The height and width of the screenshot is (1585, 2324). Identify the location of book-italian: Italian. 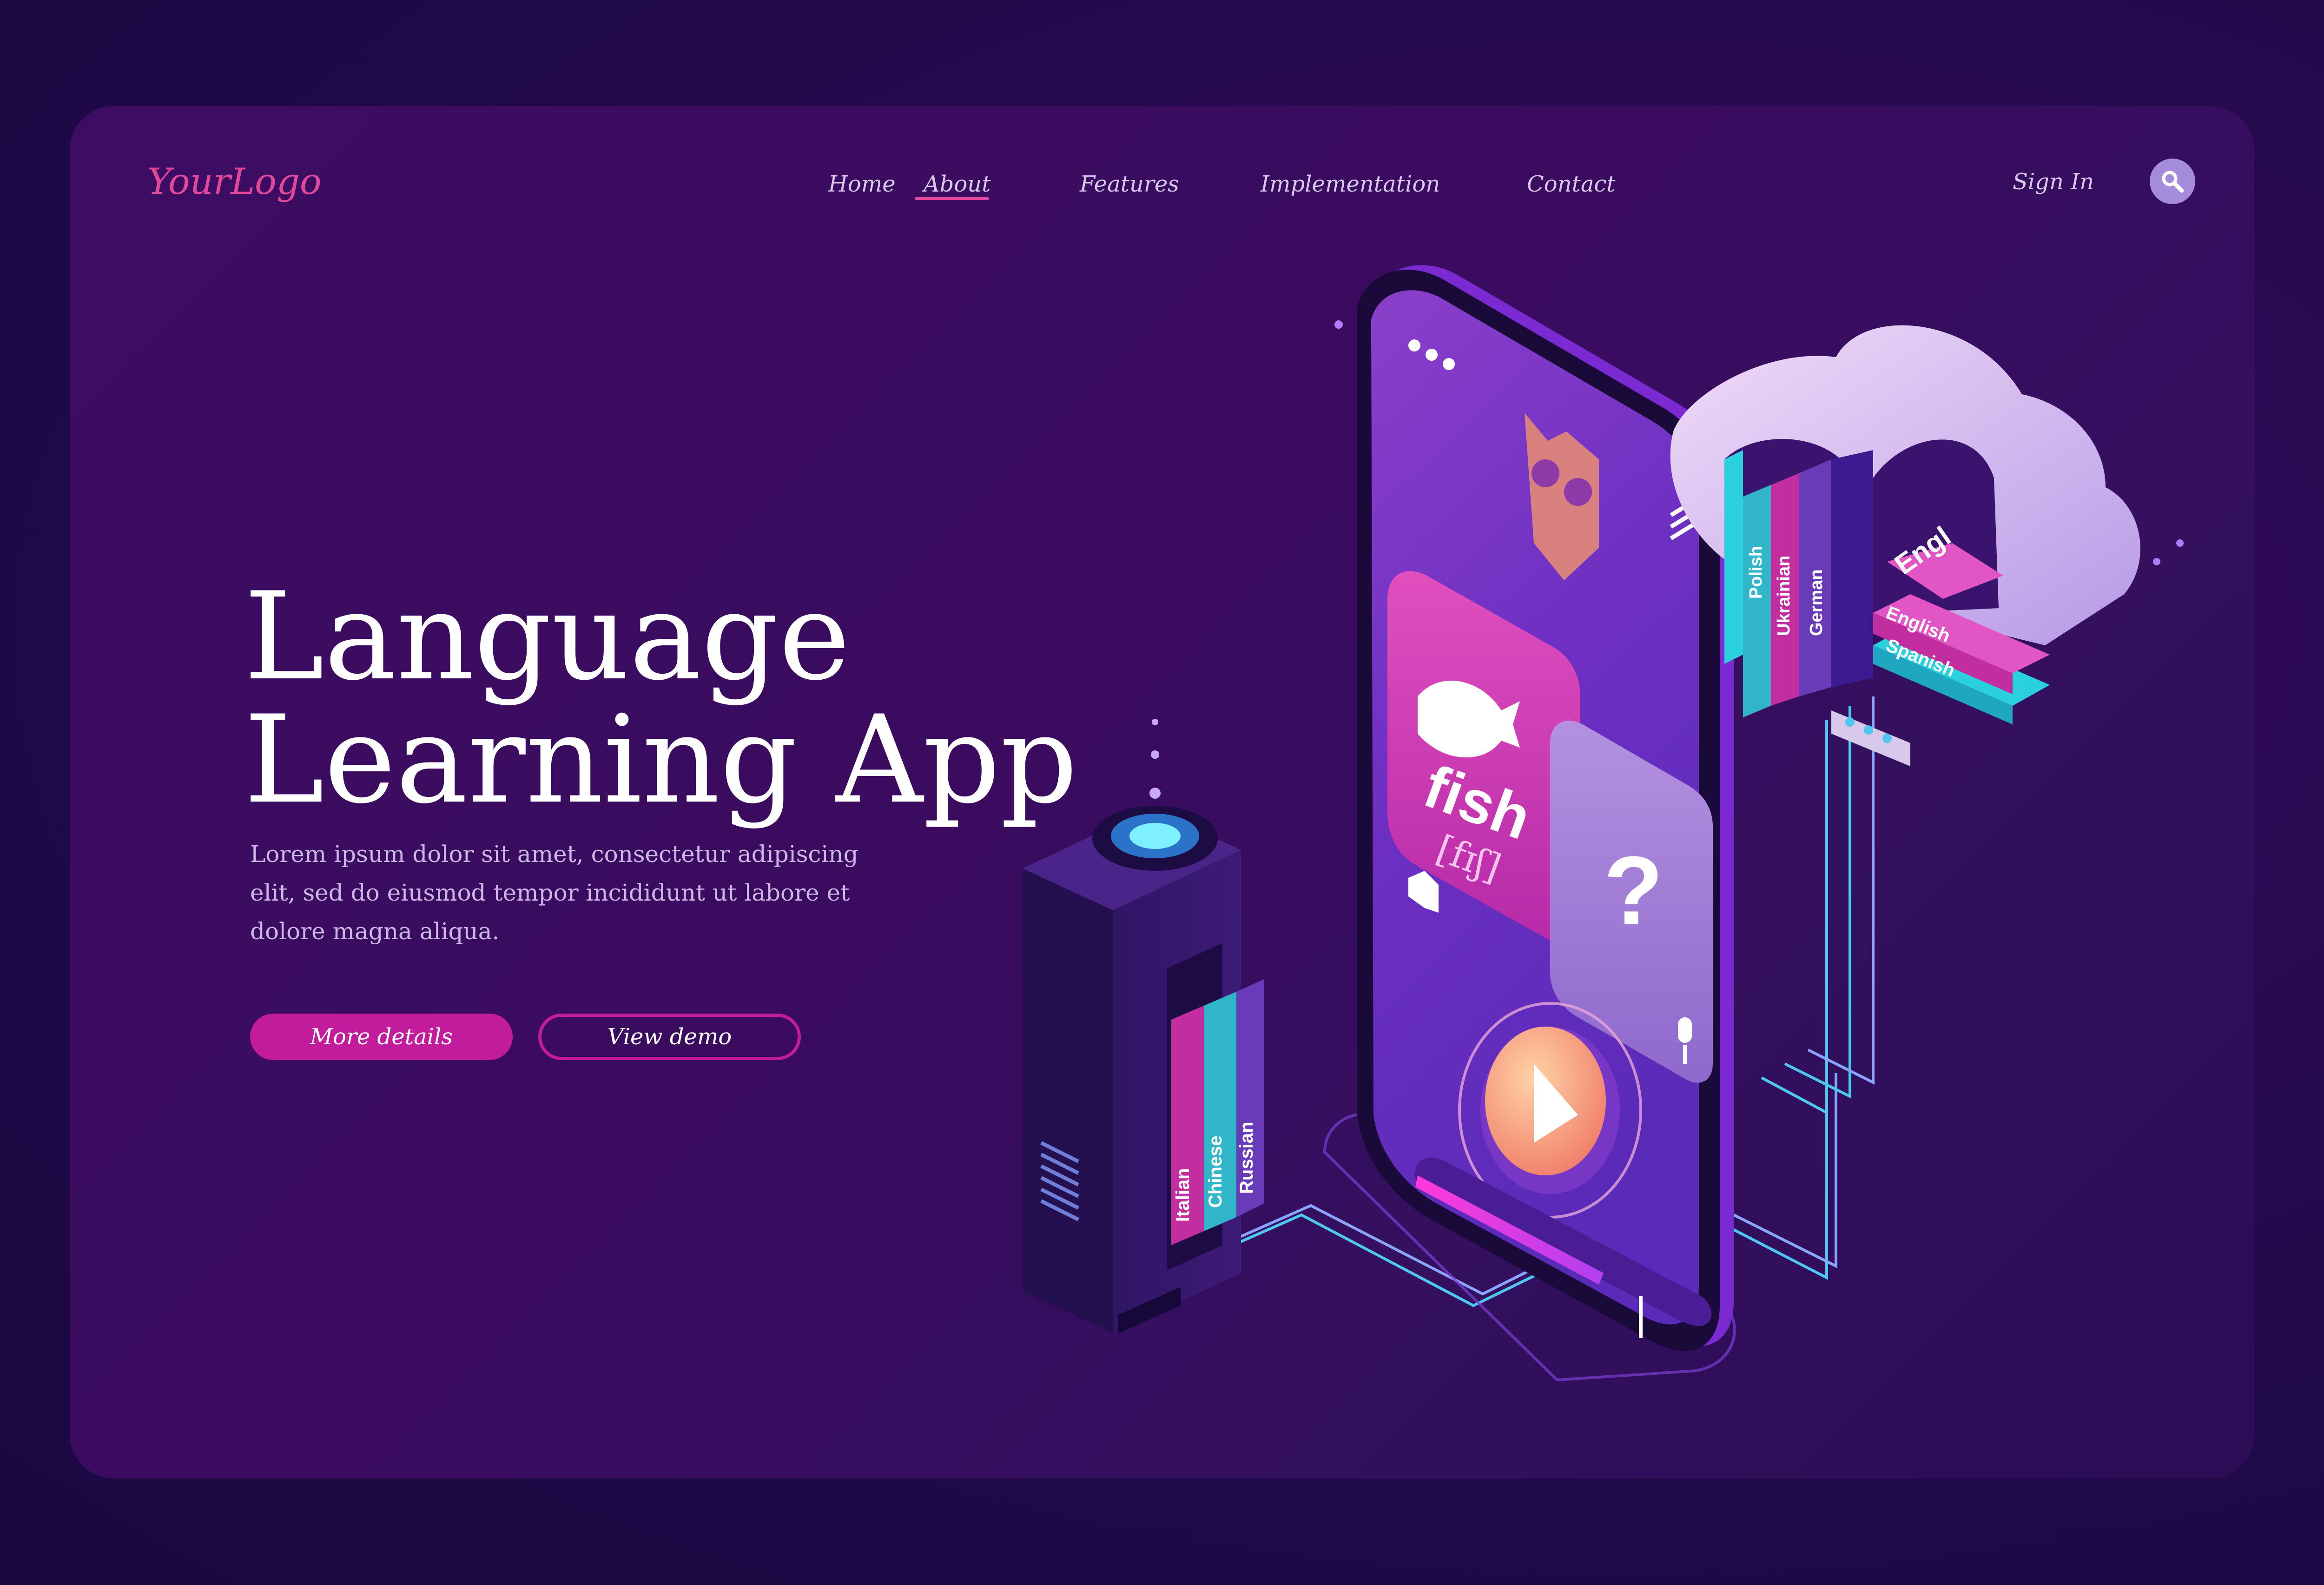
(1183, 1195).